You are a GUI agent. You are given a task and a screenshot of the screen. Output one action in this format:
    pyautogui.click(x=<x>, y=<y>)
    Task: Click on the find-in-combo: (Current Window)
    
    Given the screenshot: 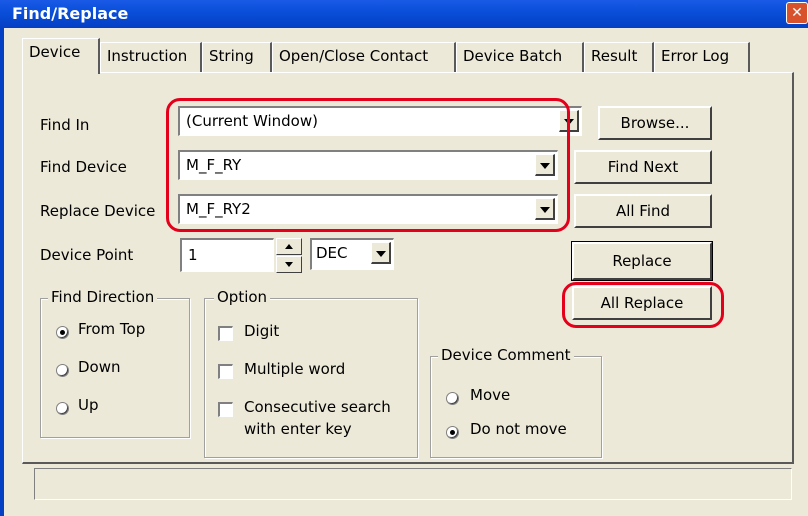 What is the action you would take?
    pyautogui.click(x=380, y=121)
    